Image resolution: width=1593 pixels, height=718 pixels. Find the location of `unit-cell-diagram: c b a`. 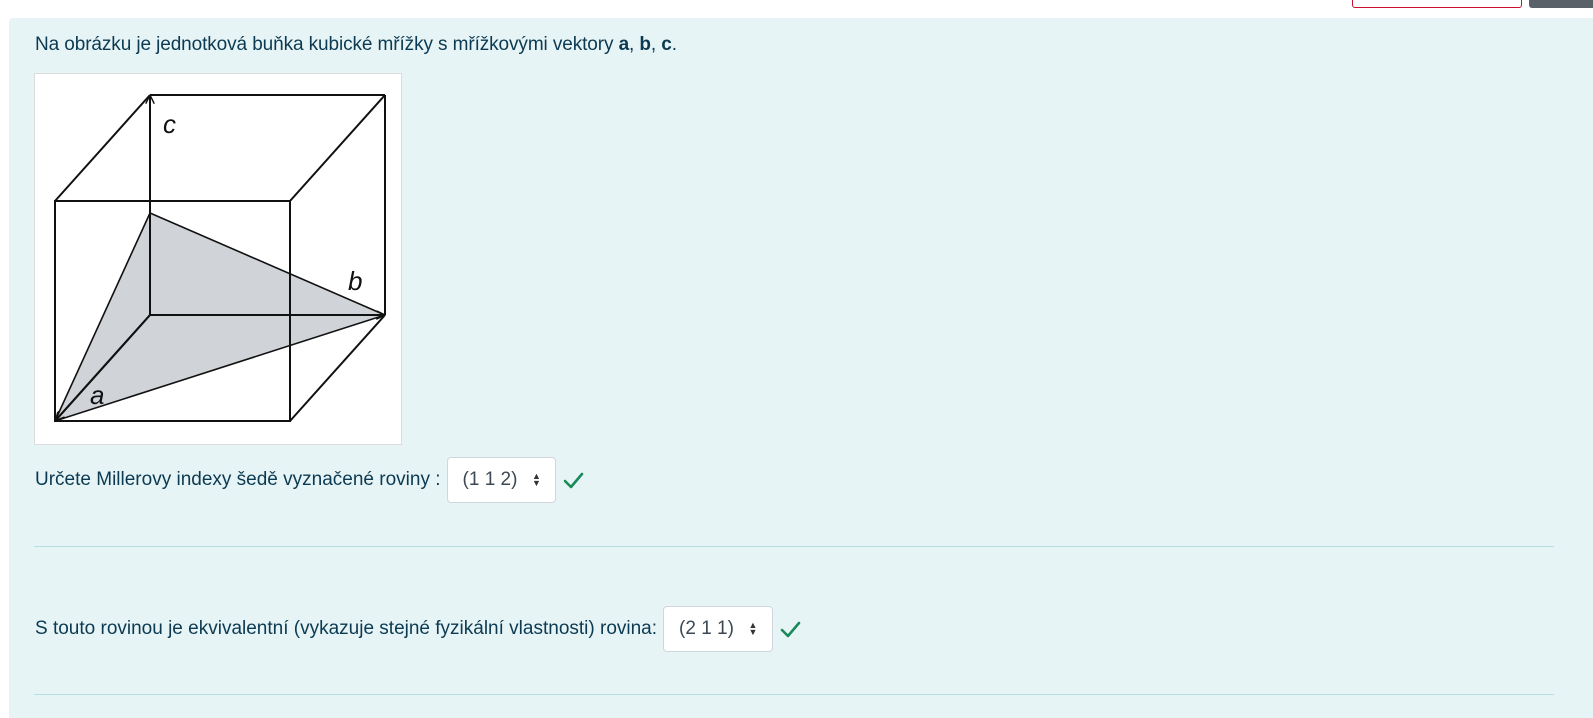

unit-cell-diagram: c b a is located at coordinates (220, 258).